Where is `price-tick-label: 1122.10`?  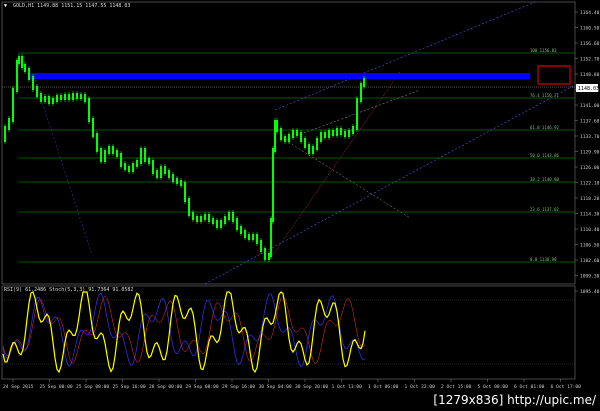
price-tick-label: 1122.10 is located at coordinates (590, 184).